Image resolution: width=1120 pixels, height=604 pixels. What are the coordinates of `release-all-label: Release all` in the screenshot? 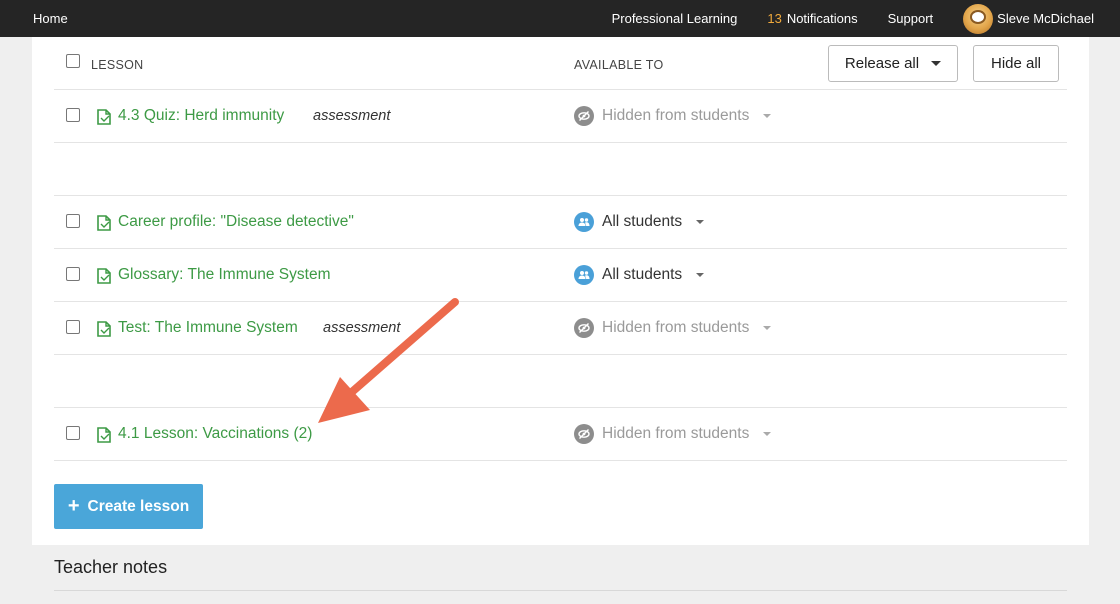 It's located at (882, 63).